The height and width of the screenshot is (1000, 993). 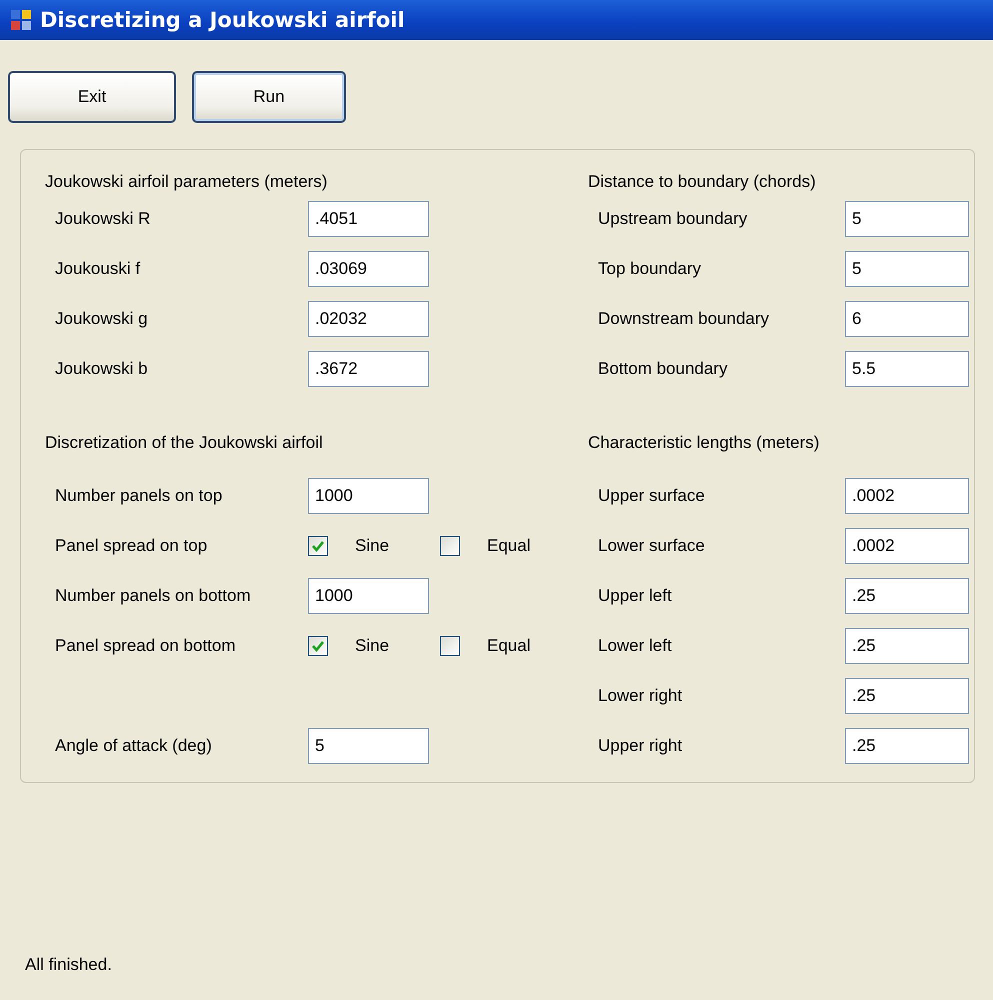 What do you see at coordinates (907, 319) in the screenshot?
I see `input-field: 6` at bounding box center [907, 319].